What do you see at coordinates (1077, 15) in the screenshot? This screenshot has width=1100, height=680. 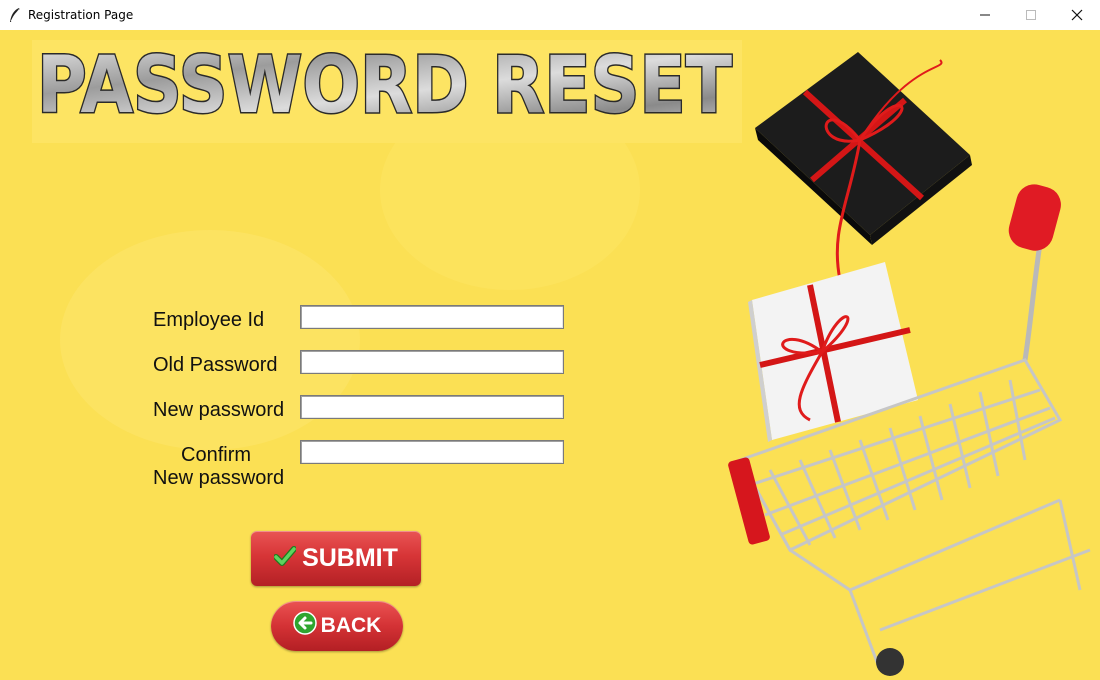 I see `close-icon` at bounding box center [1077, 15].